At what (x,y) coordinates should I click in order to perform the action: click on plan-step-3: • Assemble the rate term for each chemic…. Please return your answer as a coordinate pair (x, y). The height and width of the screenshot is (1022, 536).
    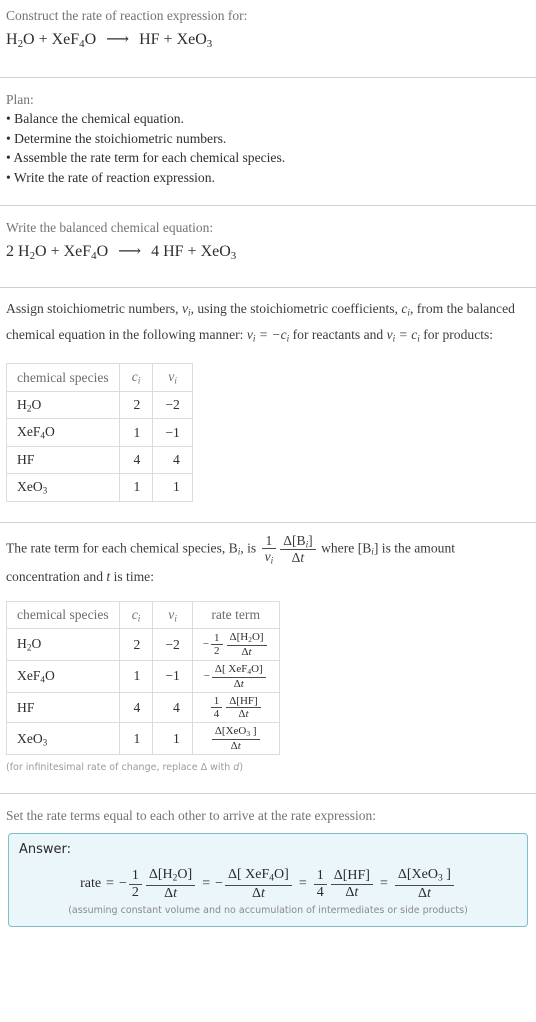
    Looking at the image, I should click on (146, 158).